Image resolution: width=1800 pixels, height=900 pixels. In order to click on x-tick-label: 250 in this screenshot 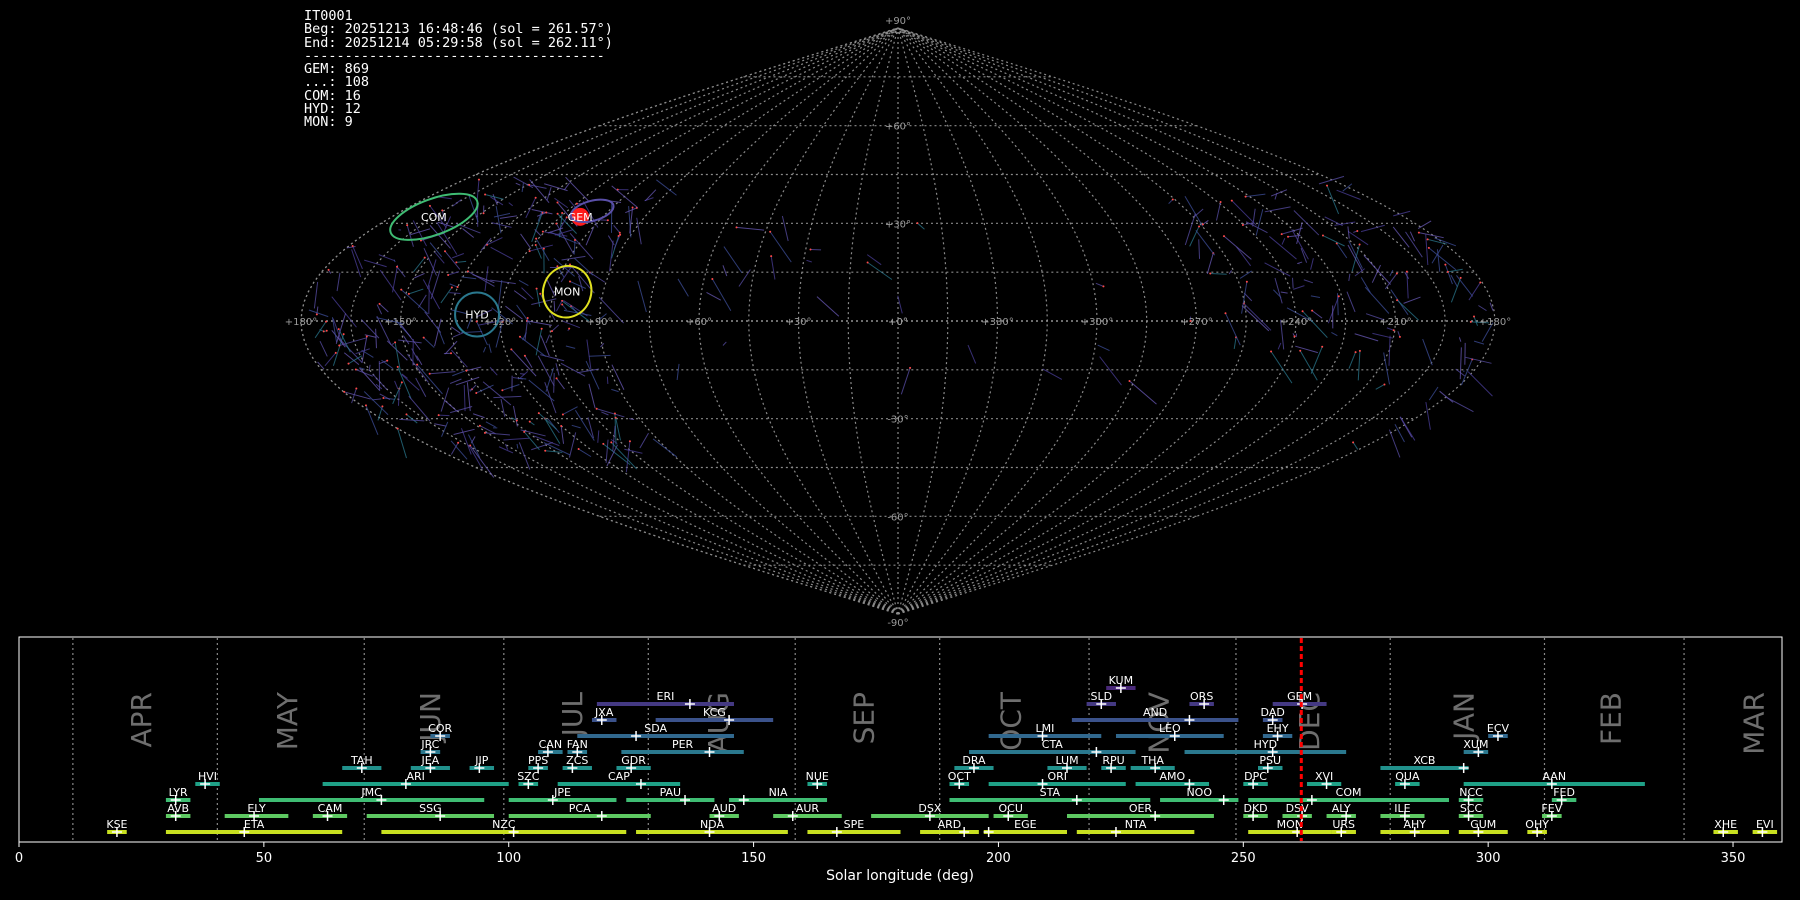, I will do `click(1243, 858)`.